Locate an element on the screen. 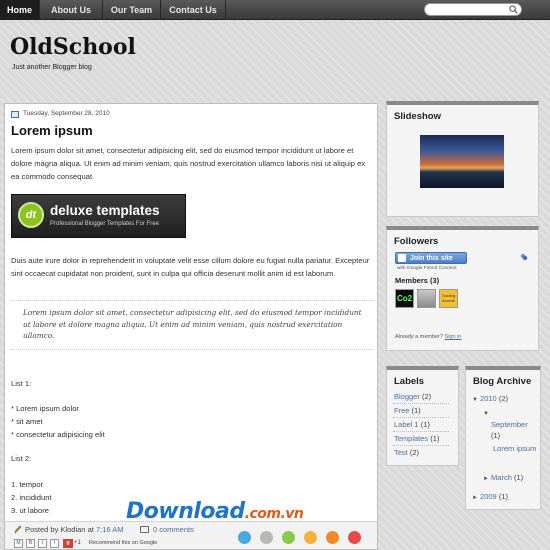  list-item: 1. tempor is located at coordinates (27, 484).